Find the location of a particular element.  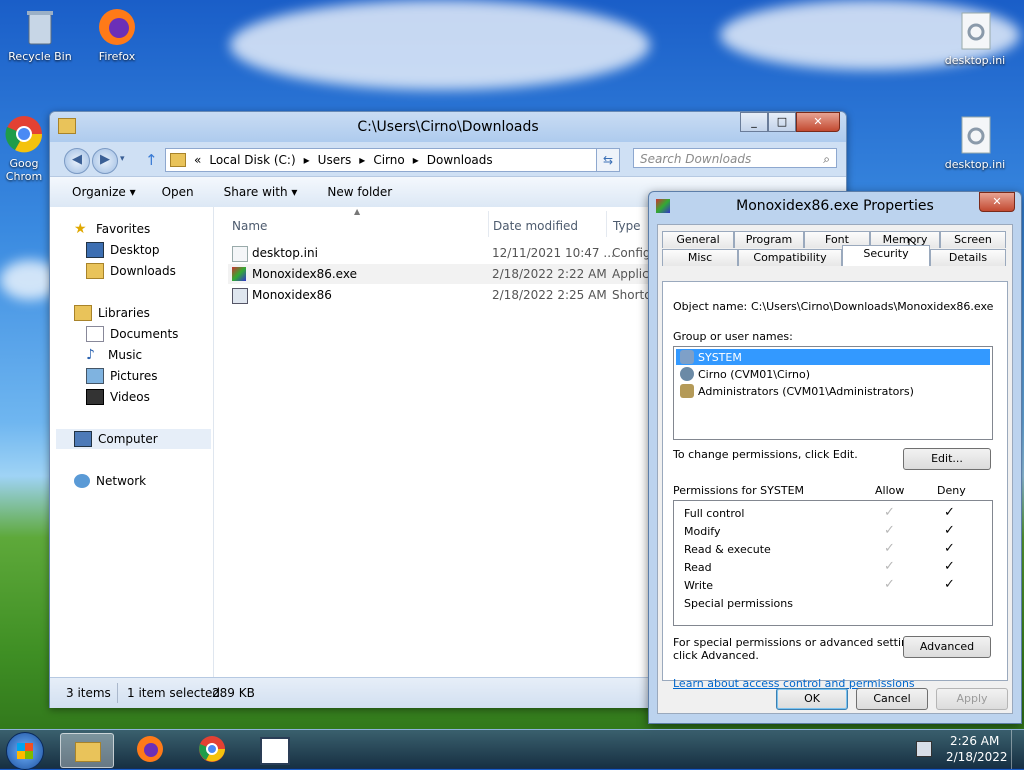

organize-button: Organize ▾ is located at coordinates (104, 192).